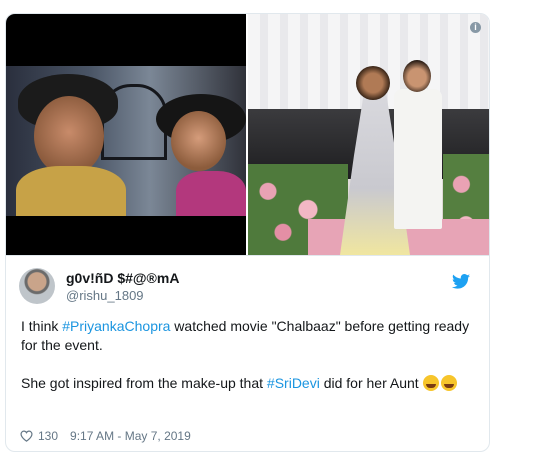  What do you see at coordinates (37, 286) in the screenshot?
I see `avatar` at bounding box center [37, 286].